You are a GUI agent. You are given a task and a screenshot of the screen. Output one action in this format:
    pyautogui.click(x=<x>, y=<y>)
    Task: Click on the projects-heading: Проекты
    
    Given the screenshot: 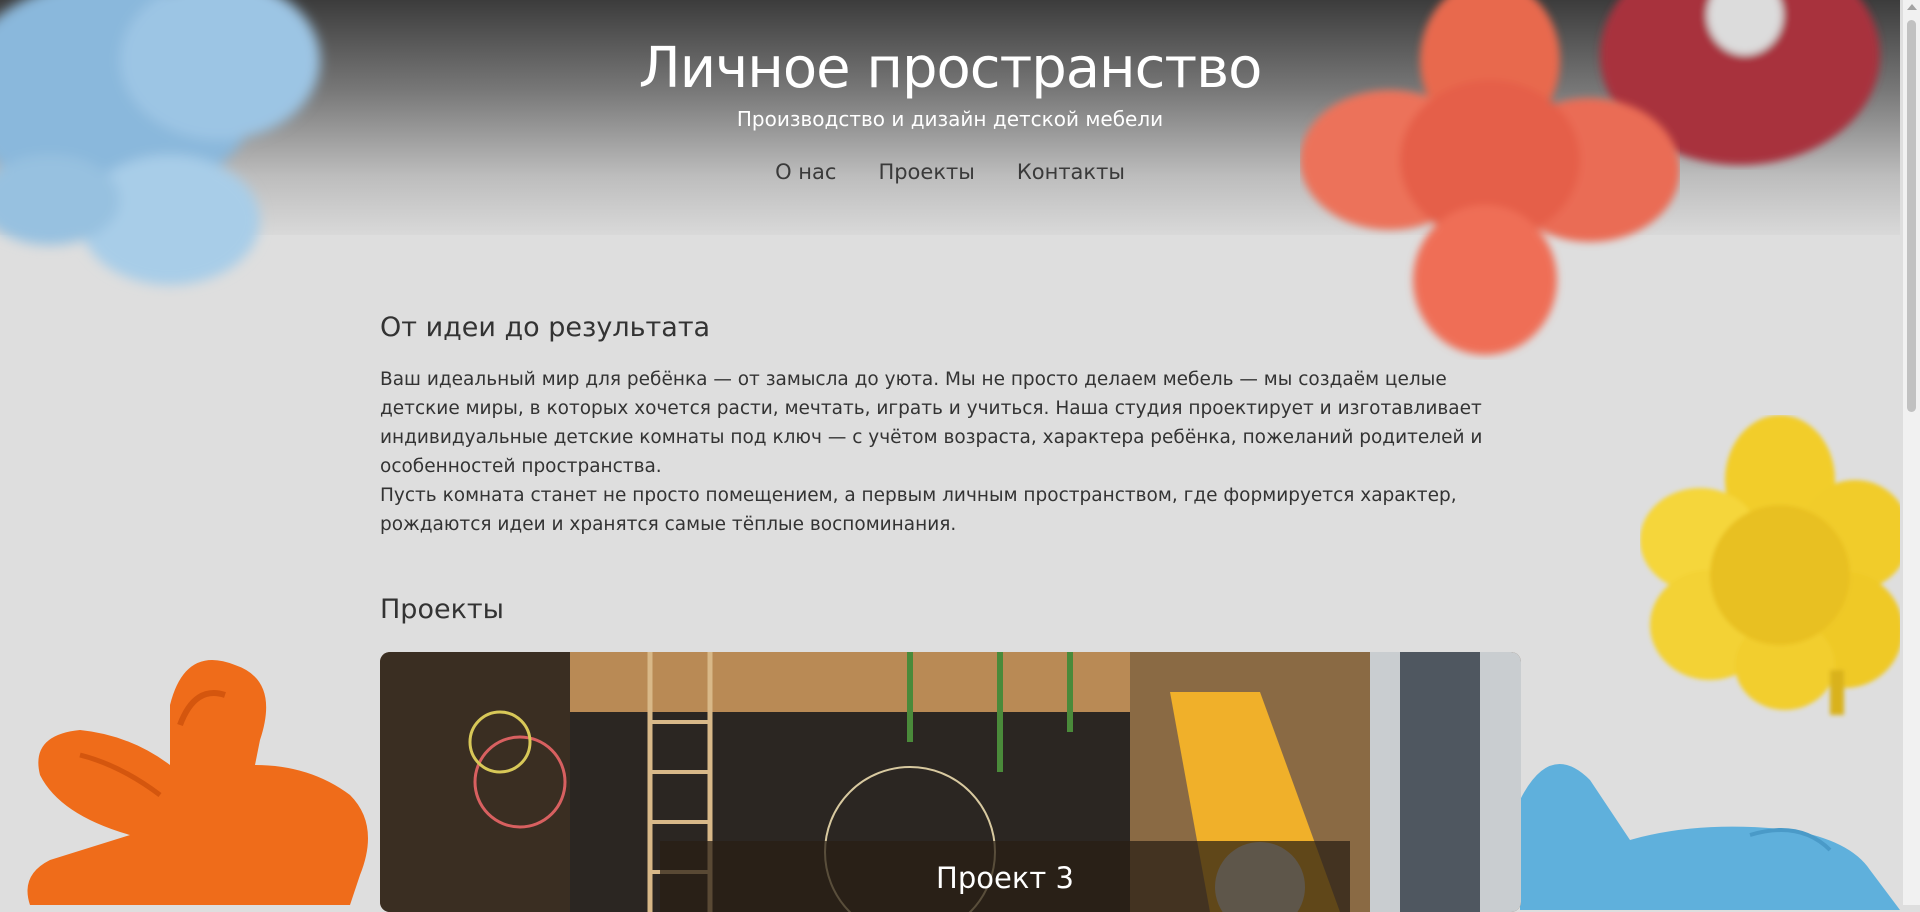 What is the action you would take?
    pyautogui.click(x=442, y=609)
    